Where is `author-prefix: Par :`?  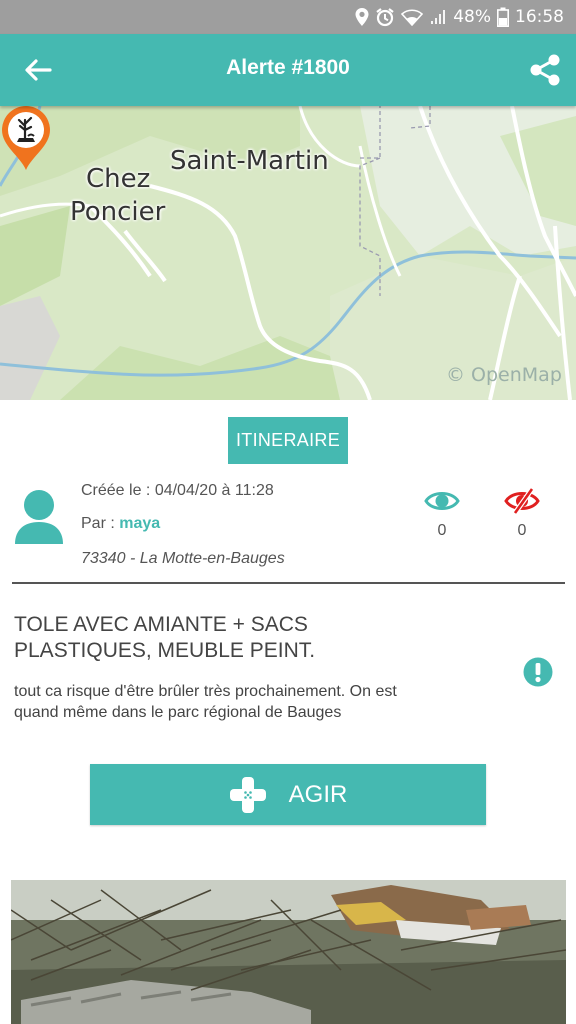 author-prefix: Par : is located at coordinates (100, 523).